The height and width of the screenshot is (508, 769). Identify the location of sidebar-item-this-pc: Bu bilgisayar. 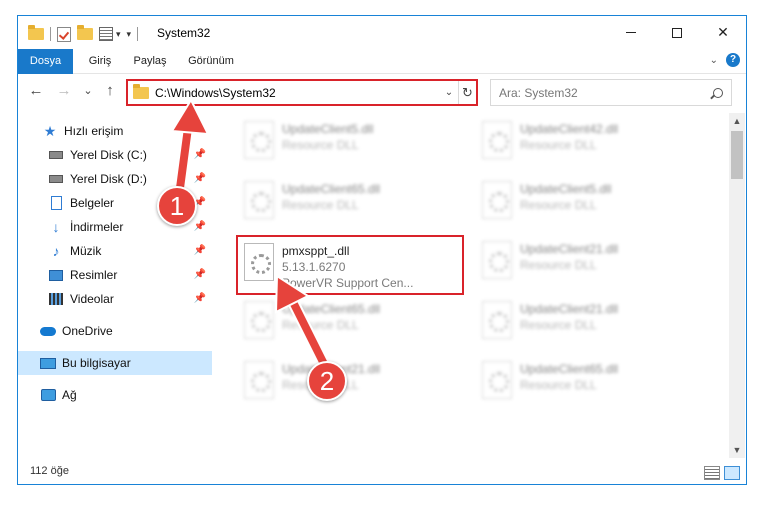
(115, 363).